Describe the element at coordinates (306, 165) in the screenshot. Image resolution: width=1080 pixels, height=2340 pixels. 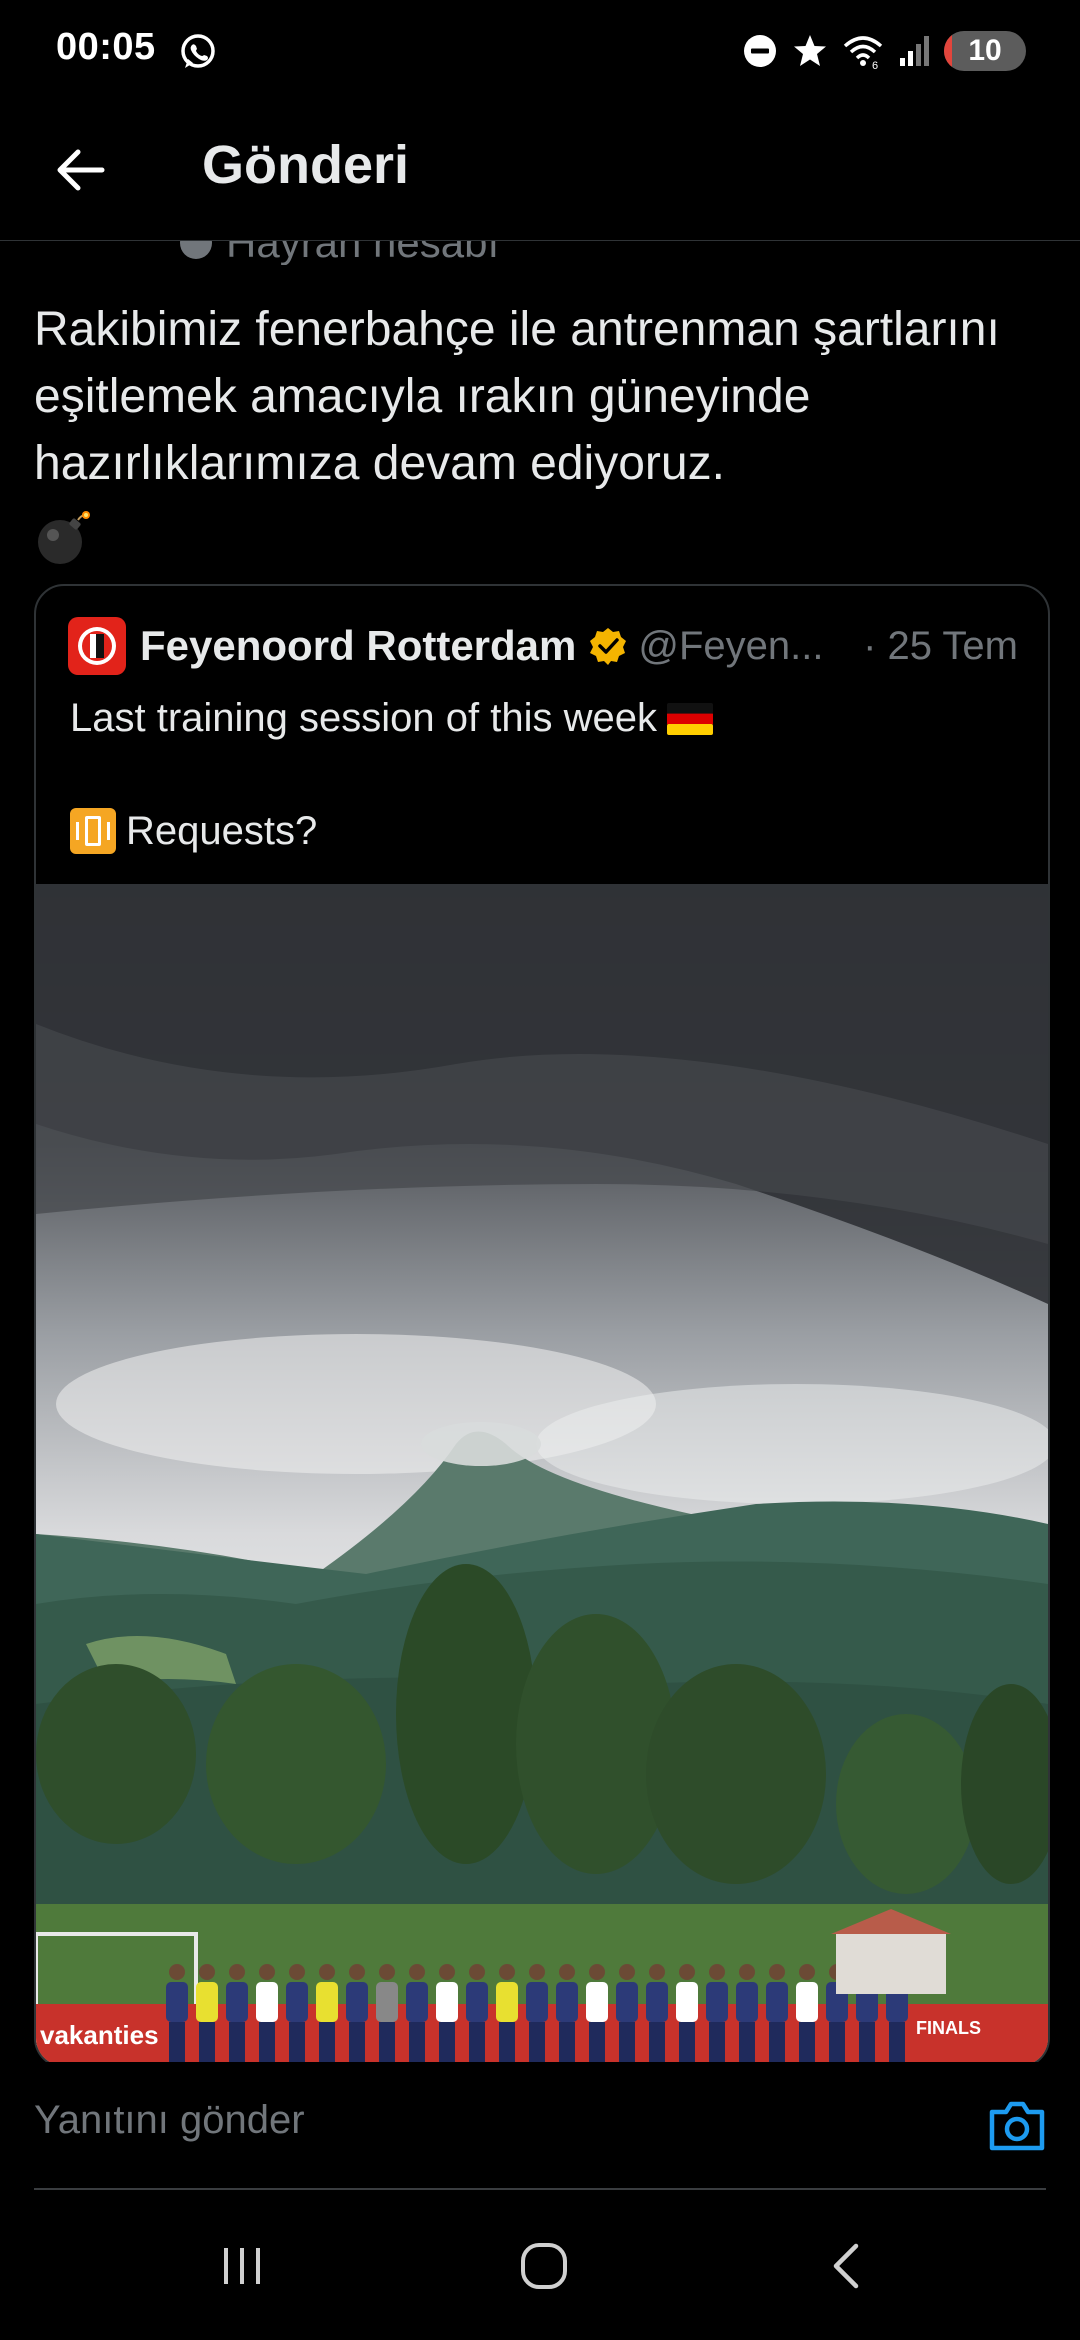
I see `page-title: Gönderi` at that location.